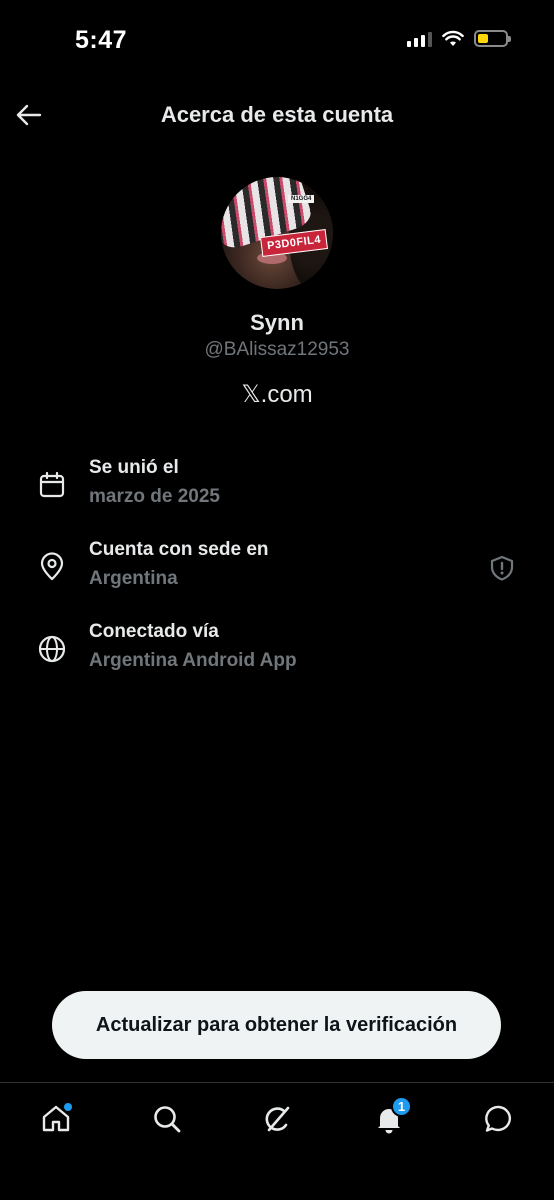 This screenshot has width=554, height=1200. I want to click on avatar: N1GG4 P3D0FIL4, so click(277, 233).